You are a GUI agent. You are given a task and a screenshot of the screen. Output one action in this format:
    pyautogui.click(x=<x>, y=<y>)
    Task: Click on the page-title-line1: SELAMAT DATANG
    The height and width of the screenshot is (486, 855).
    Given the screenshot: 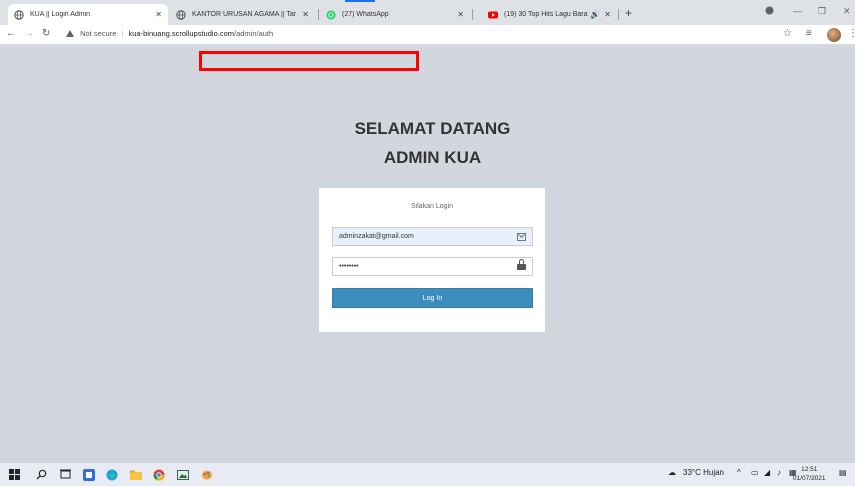 What is the action you would take?
    pyautogui.click(x=432, y=128)
    